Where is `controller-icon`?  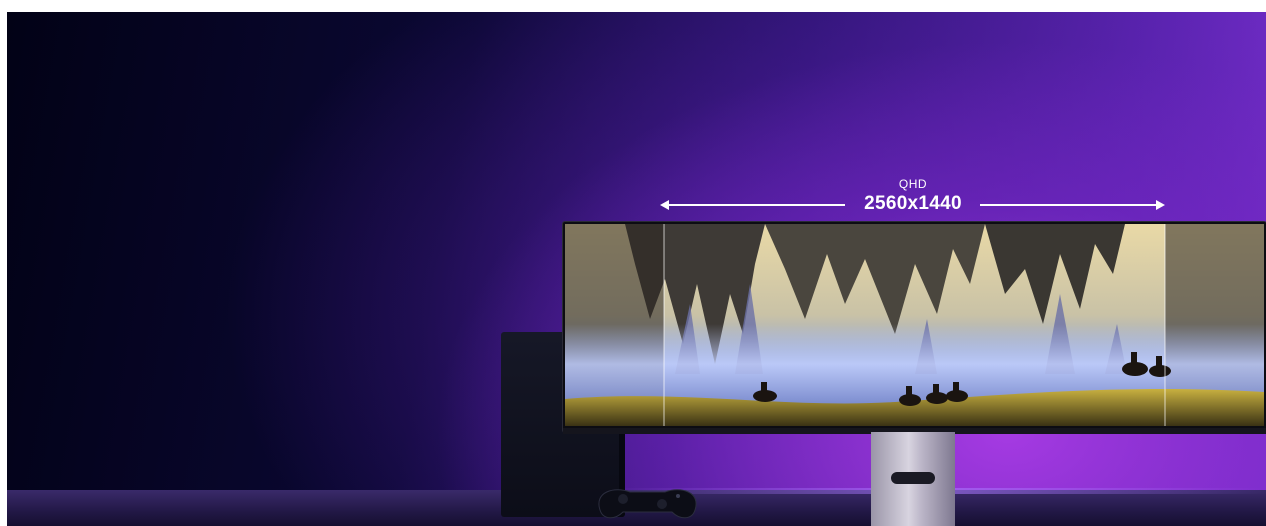 controller-icon is located at coordinates (647, 504).